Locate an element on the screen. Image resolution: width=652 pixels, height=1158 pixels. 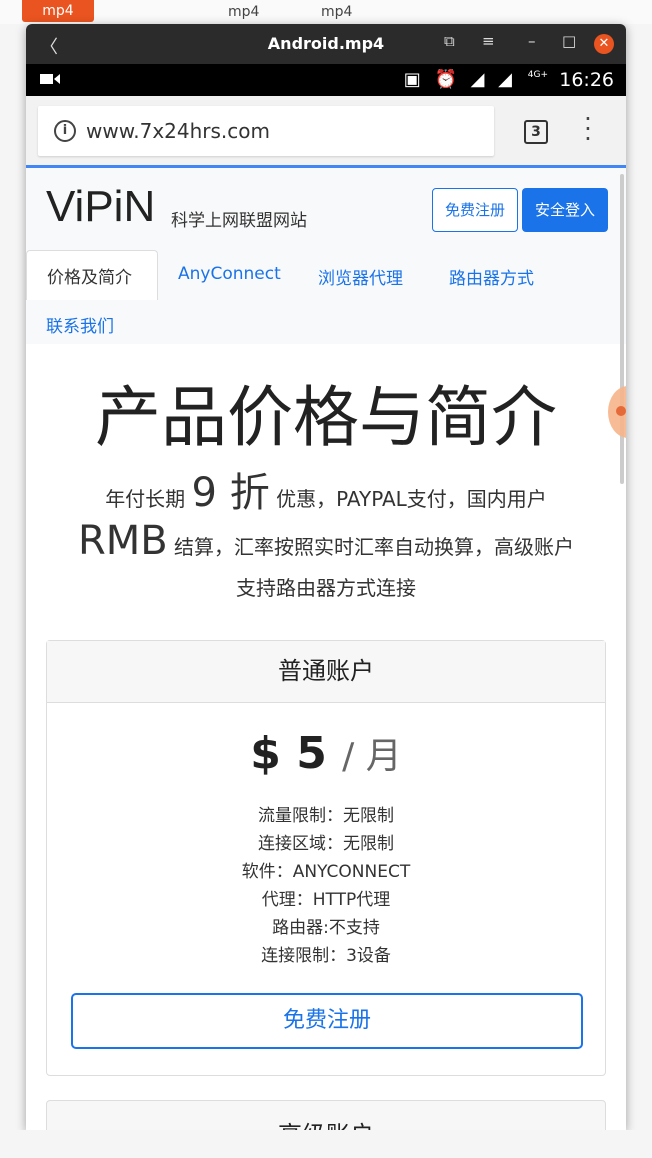
window-titlebar: 〈 Android.mp4 ⧉ ≡ – □ ✕ is located at coordinates (326, 44).